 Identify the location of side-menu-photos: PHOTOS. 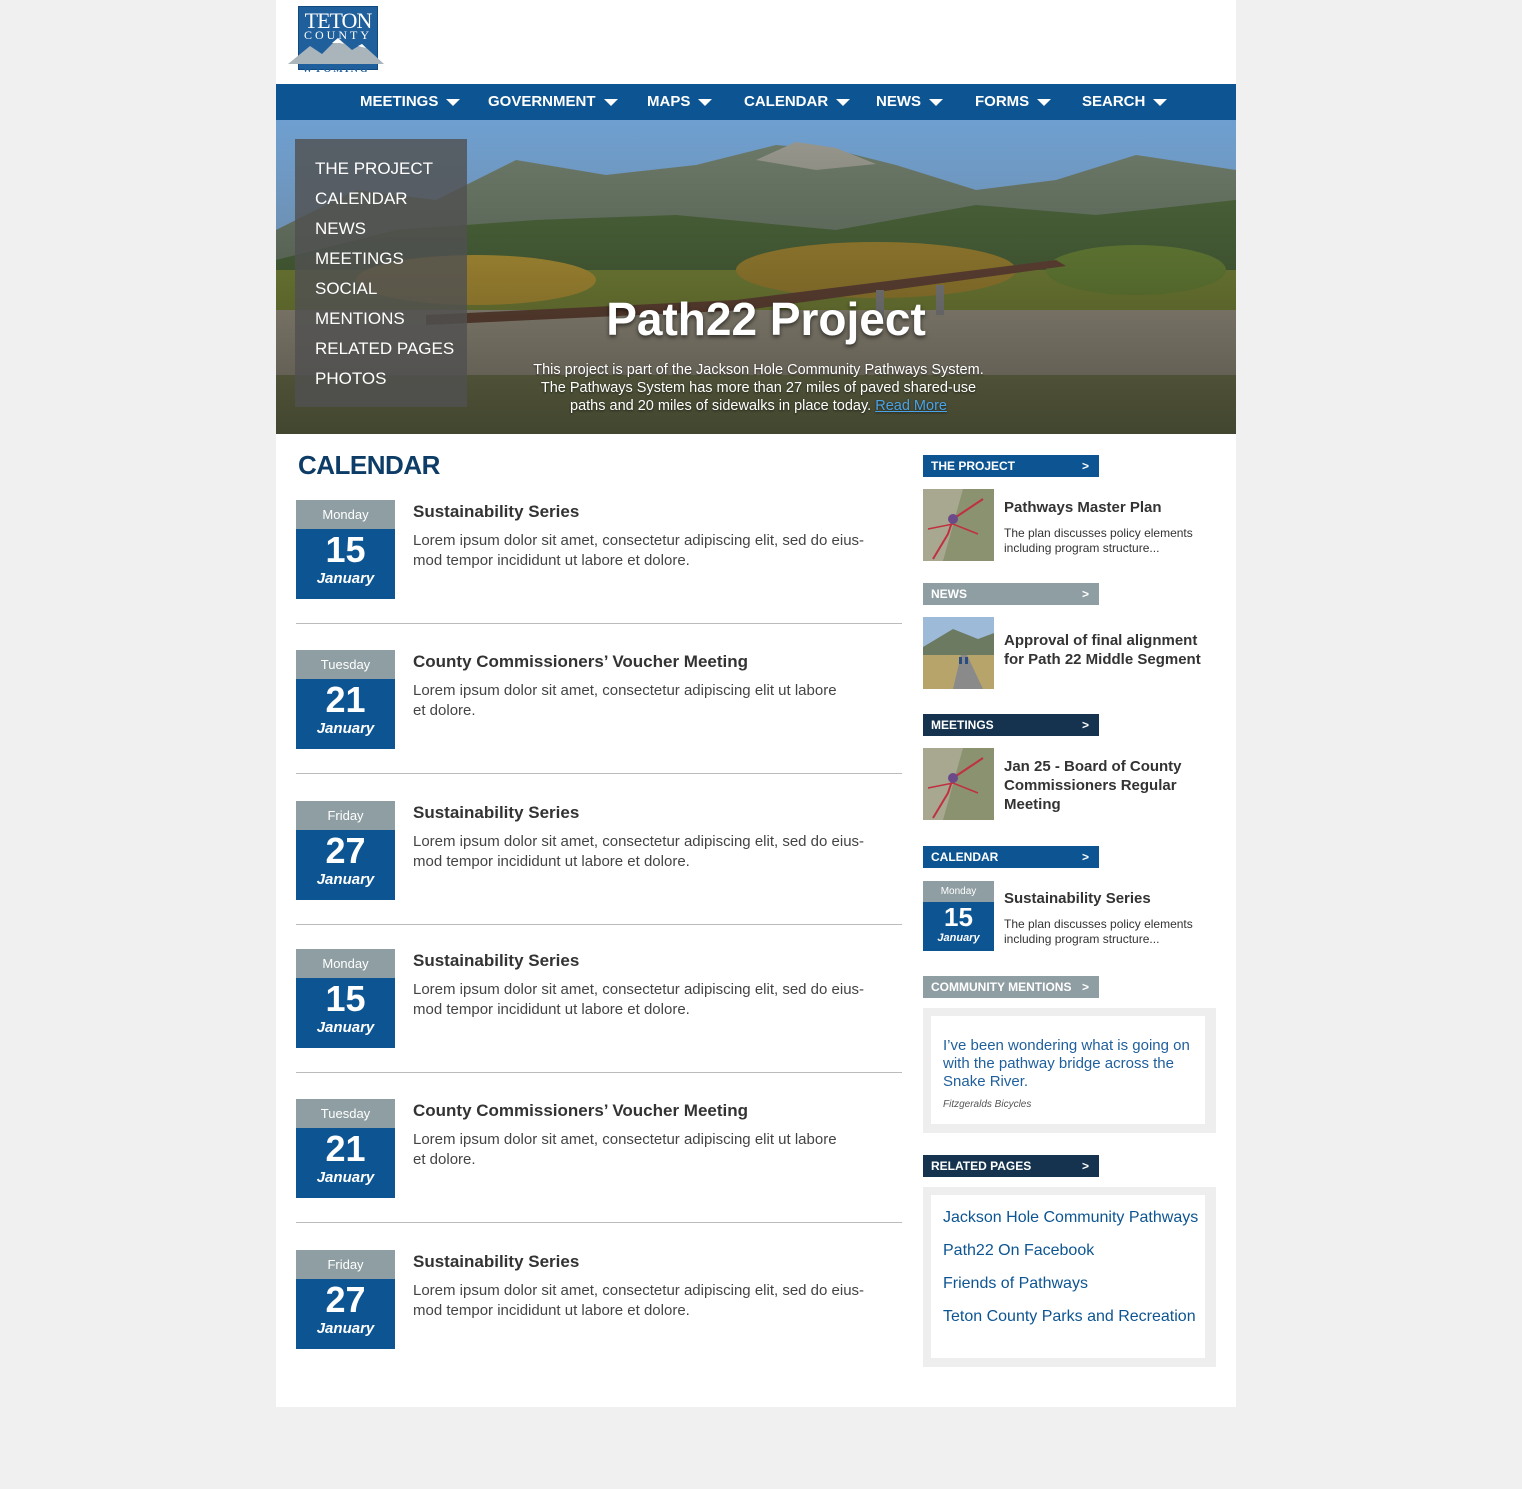
(350, 379).